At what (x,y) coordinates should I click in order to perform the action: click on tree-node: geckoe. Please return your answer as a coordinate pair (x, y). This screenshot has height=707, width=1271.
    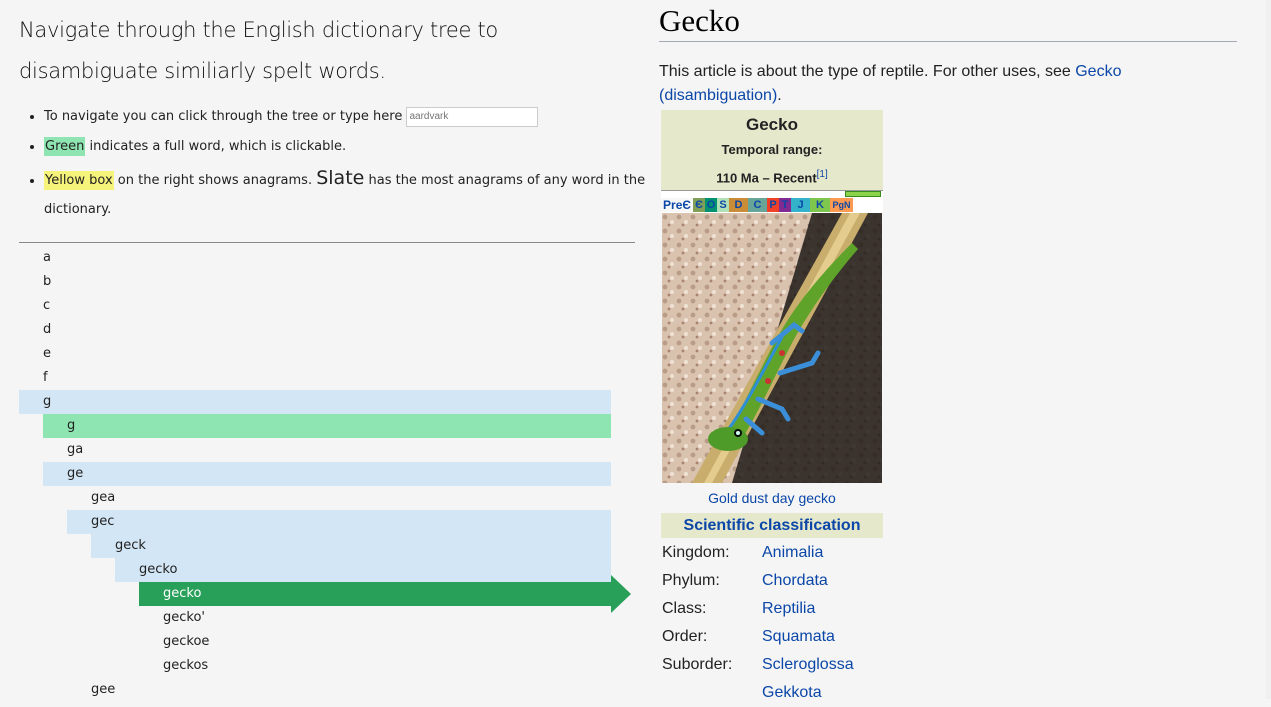
    Looking at the image, I should click on (186, 642).